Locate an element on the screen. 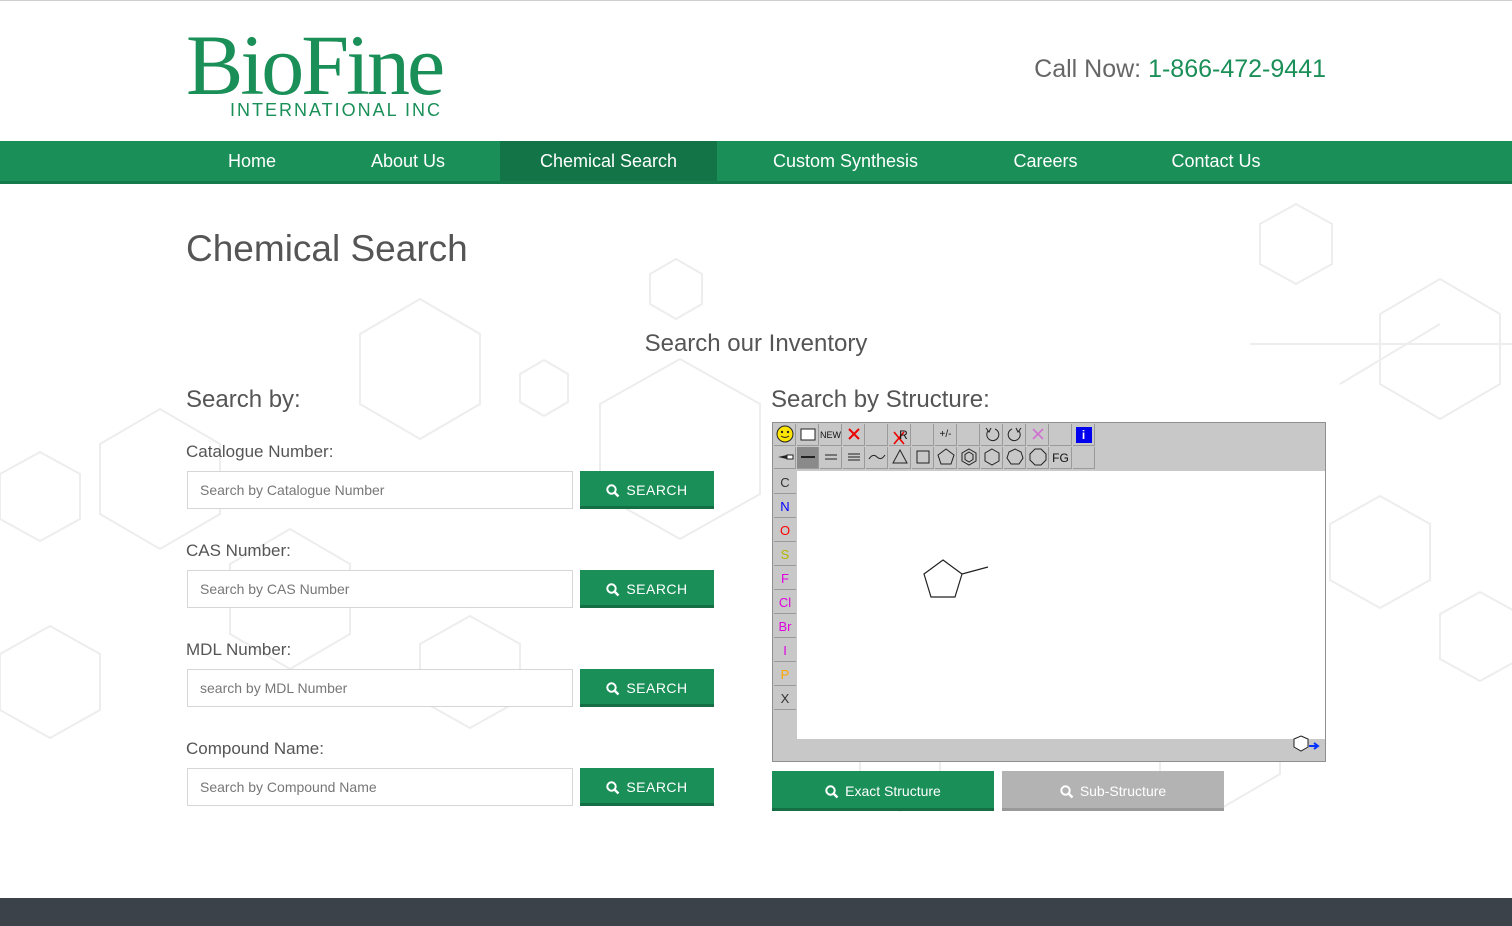 The image size is (1512, 926). page-title: Chemical Search is located at coordinates (327, 248).